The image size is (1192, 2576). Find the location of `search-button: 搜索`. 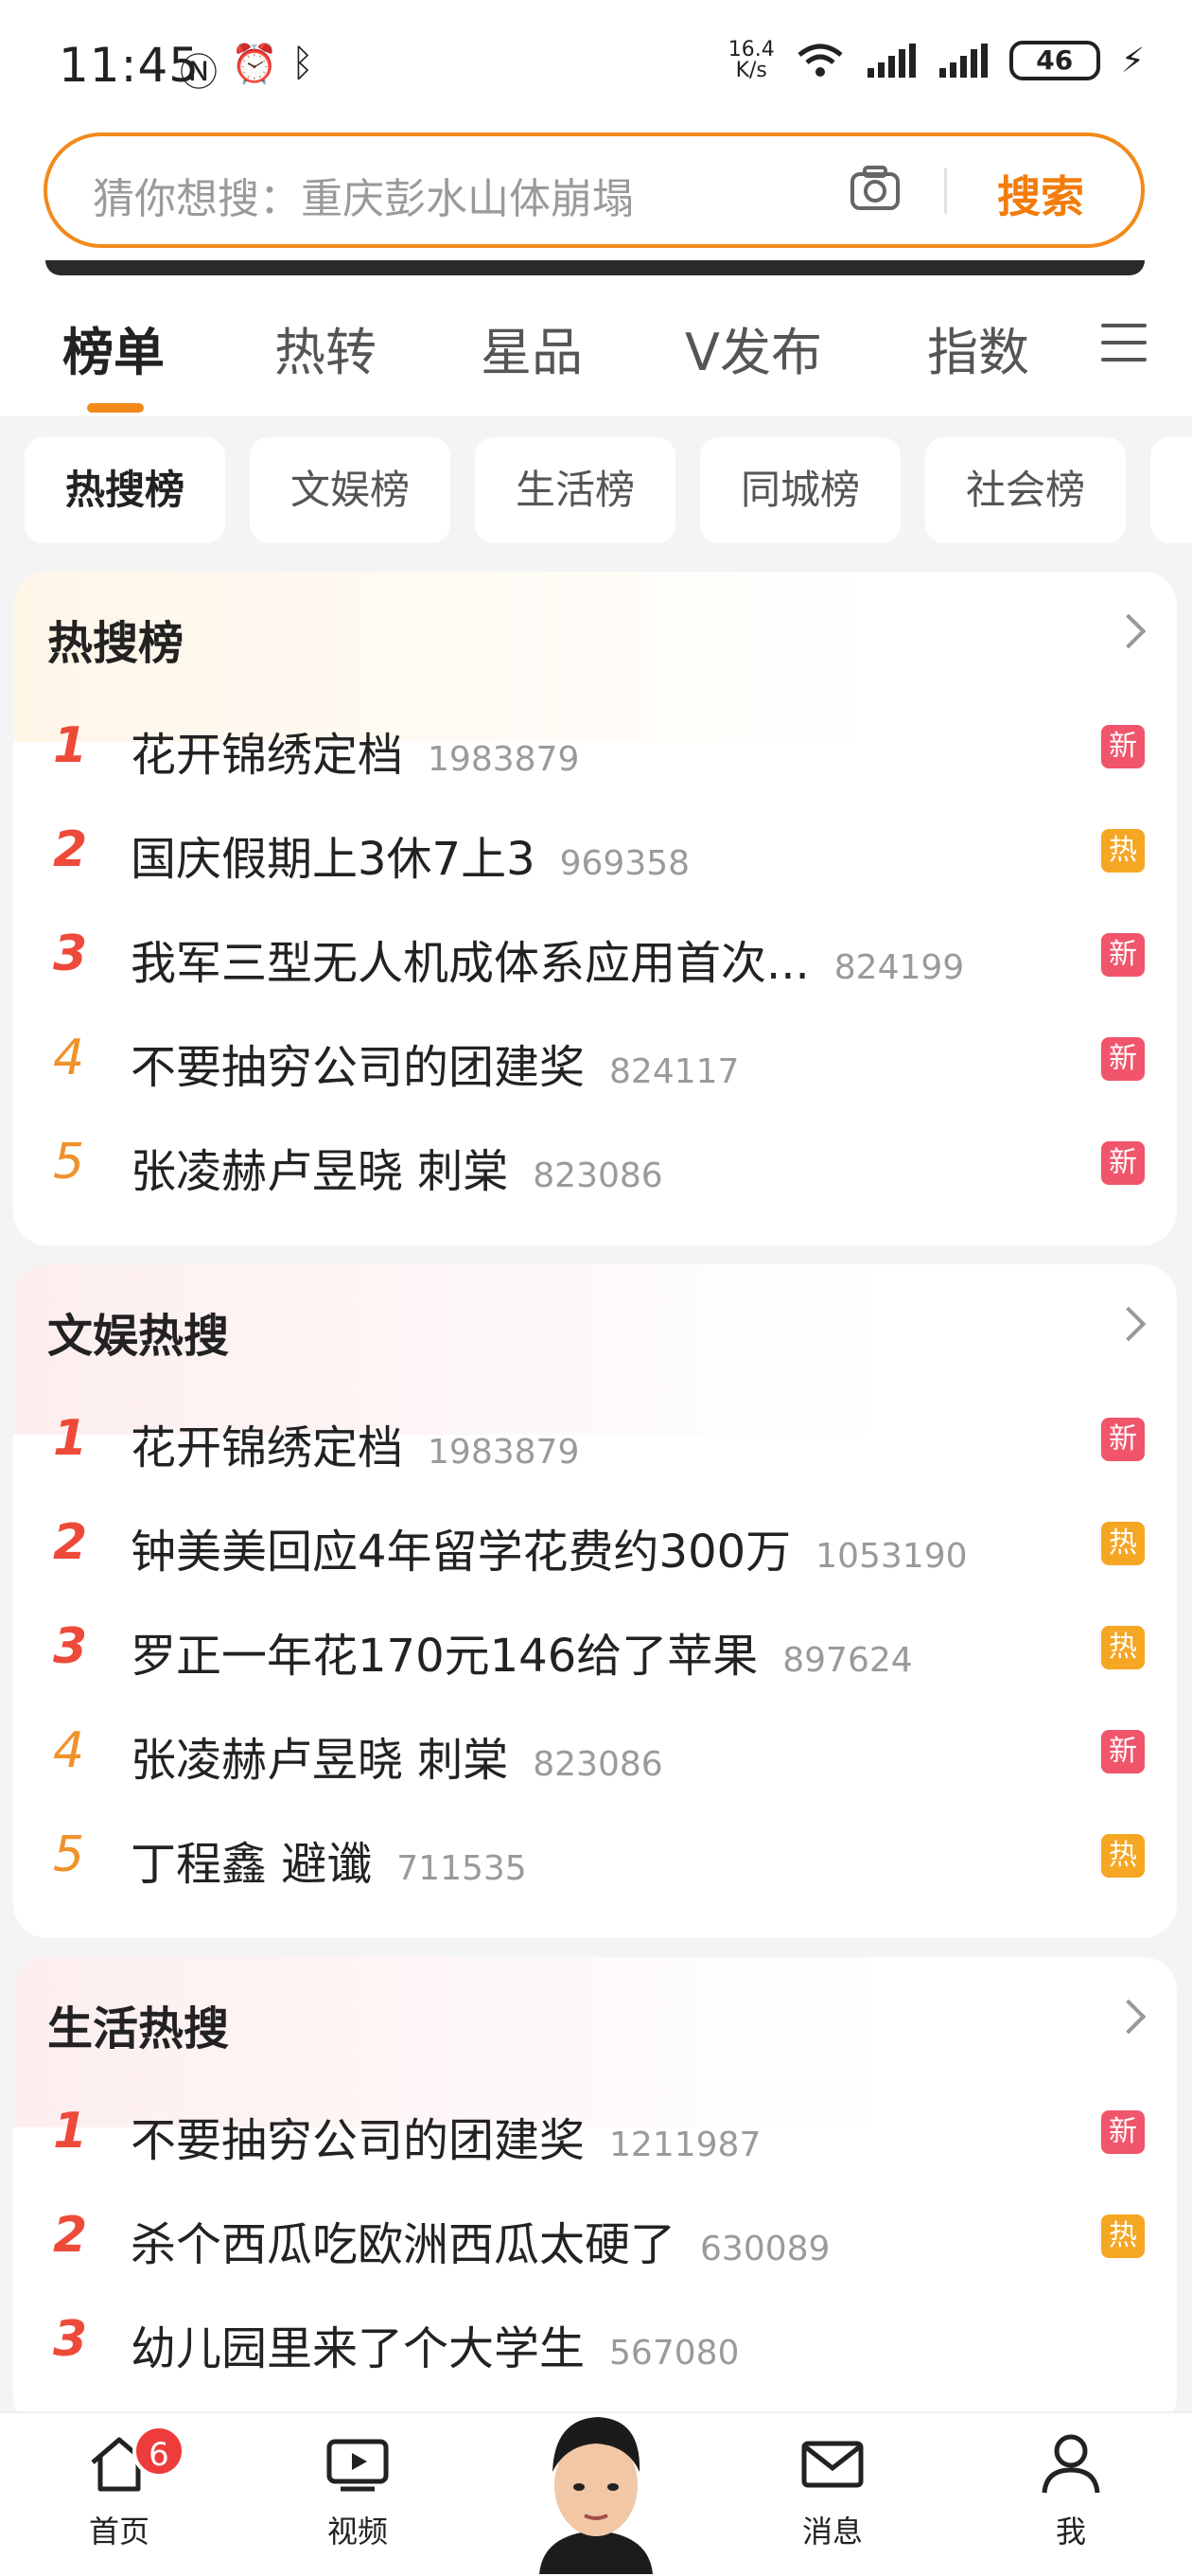

search-button: 搜索 is located at coordinates (1040, 194).